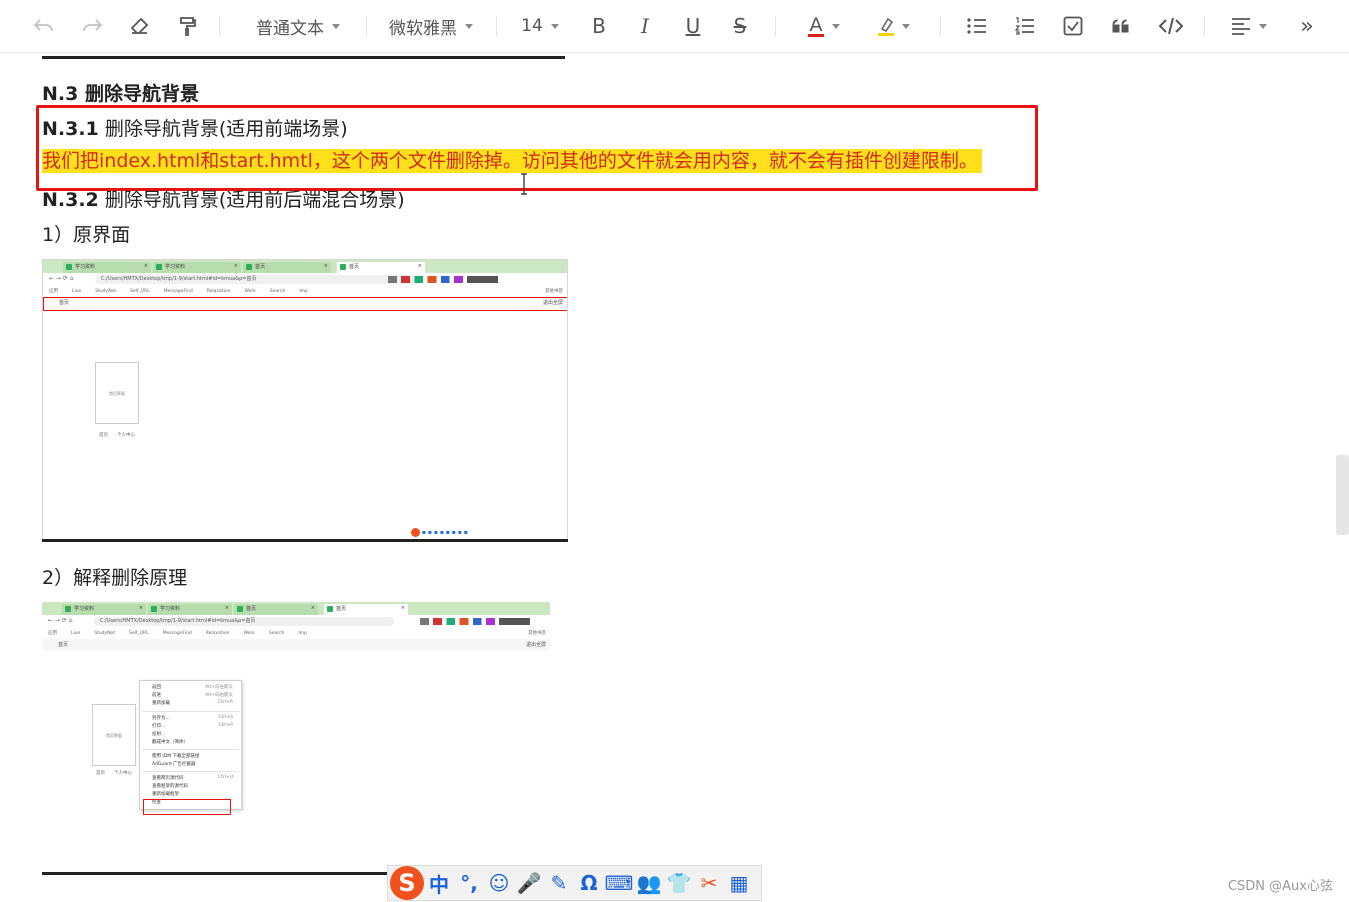 The height and width of the screenshot is (902, 1349). I want to click on align-select, so click(1249, 26).